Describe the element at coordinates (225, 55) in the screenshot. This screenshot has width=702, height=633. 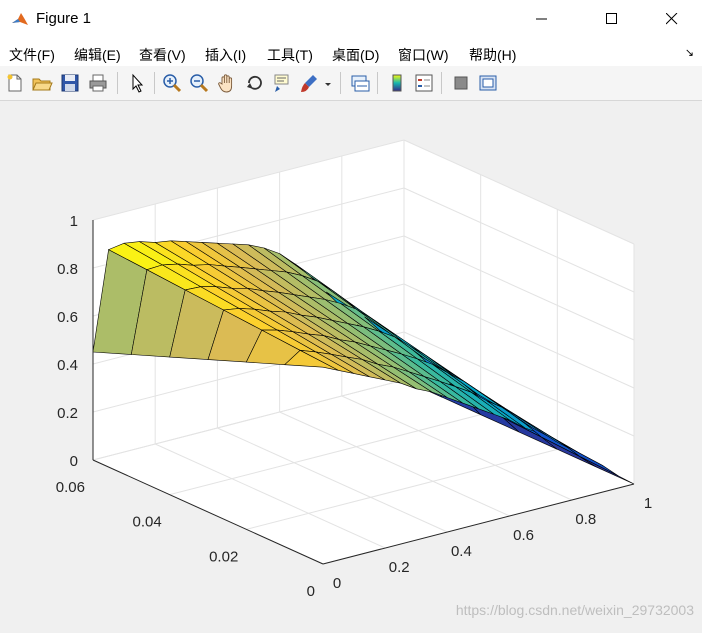
I see `menu-insert: 插入(I)` at that location.